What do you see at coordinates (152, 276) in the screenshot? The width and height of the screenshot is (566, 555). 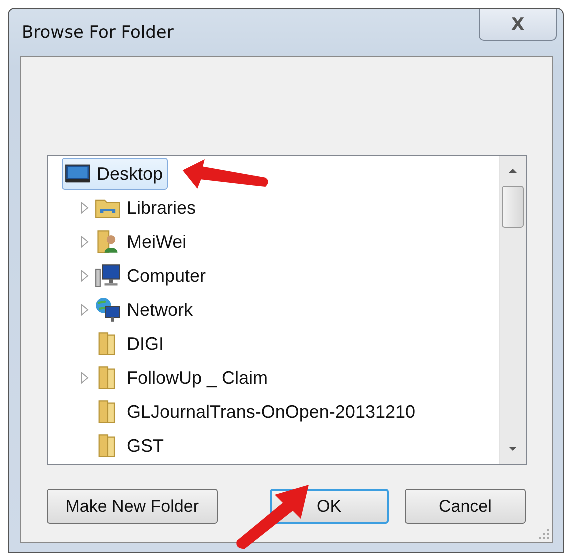 I see `tree-item: Computer` at bounding box center [152, 276].